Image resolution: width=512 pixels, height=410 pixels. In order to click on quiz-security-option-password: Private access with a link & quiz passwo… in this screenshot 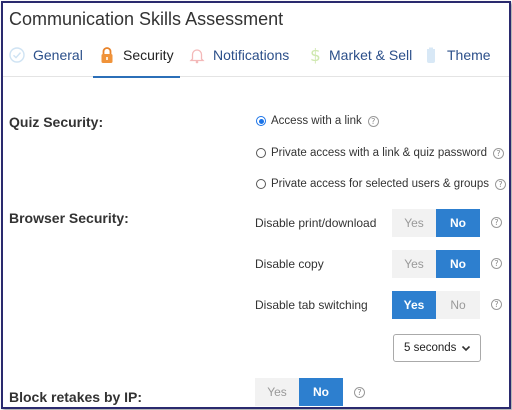, I will do `click(380, 153)`.